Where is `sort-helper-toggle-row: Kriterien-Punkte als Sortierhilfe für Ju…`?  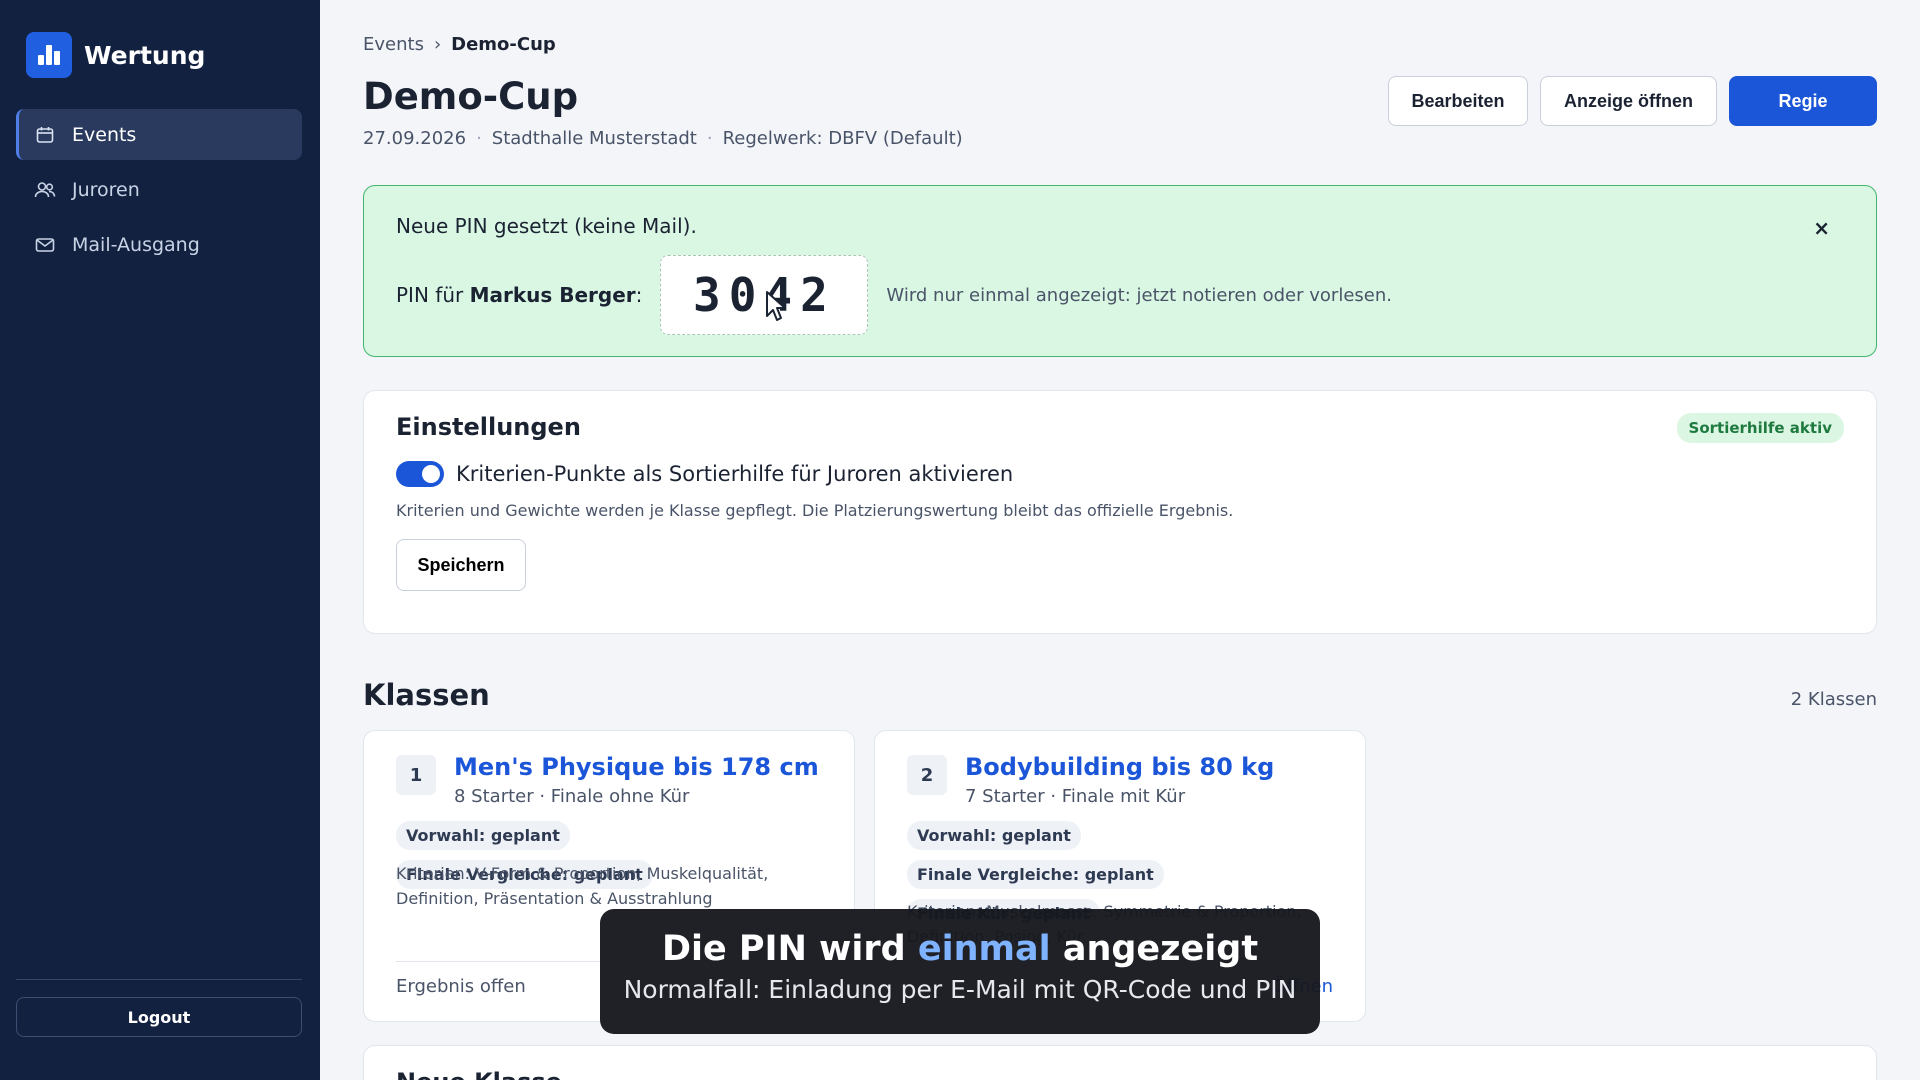 sort-helper-toggle-row: Kriterien-Punkte als Sortierhilfe für Ju… is located at coordinates (704, 474).